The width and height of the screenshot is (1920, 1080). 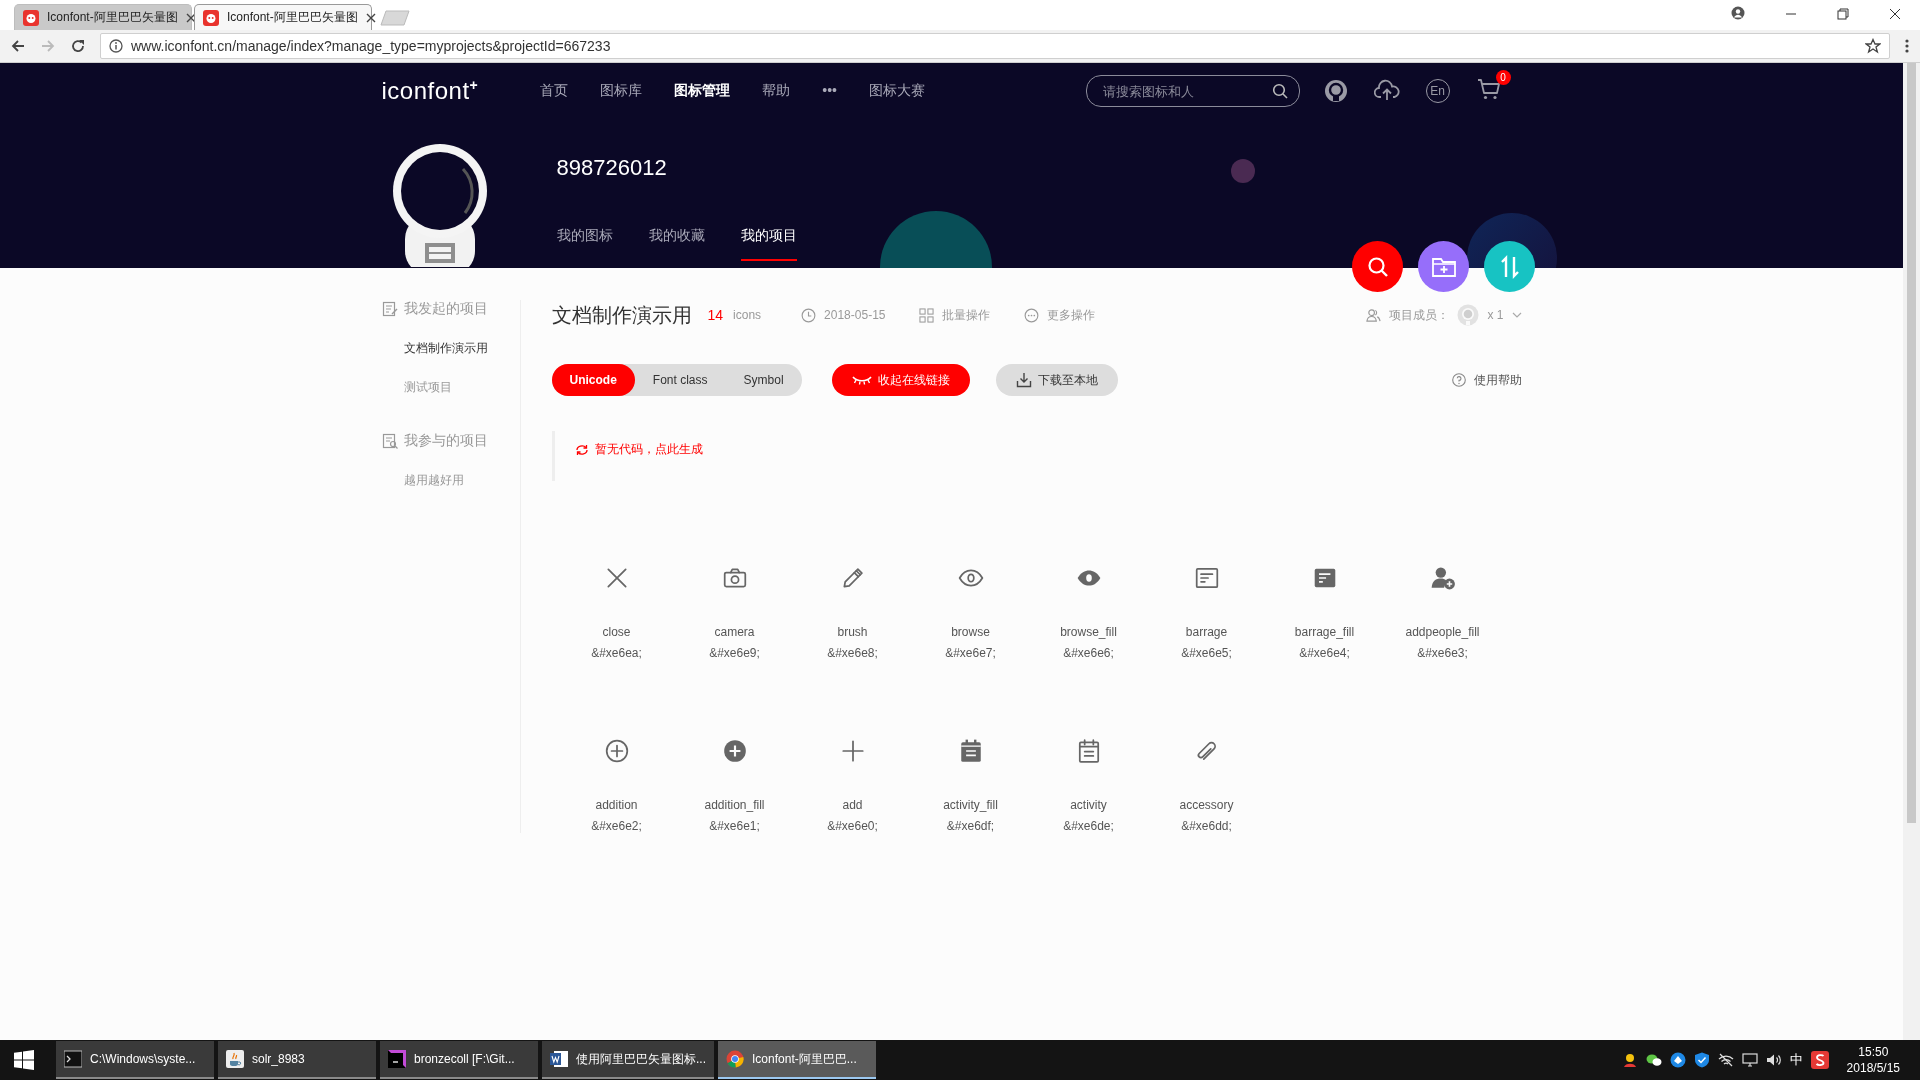 I want to click on input-method-indicator: 中, so click(x=1796, y=1060).